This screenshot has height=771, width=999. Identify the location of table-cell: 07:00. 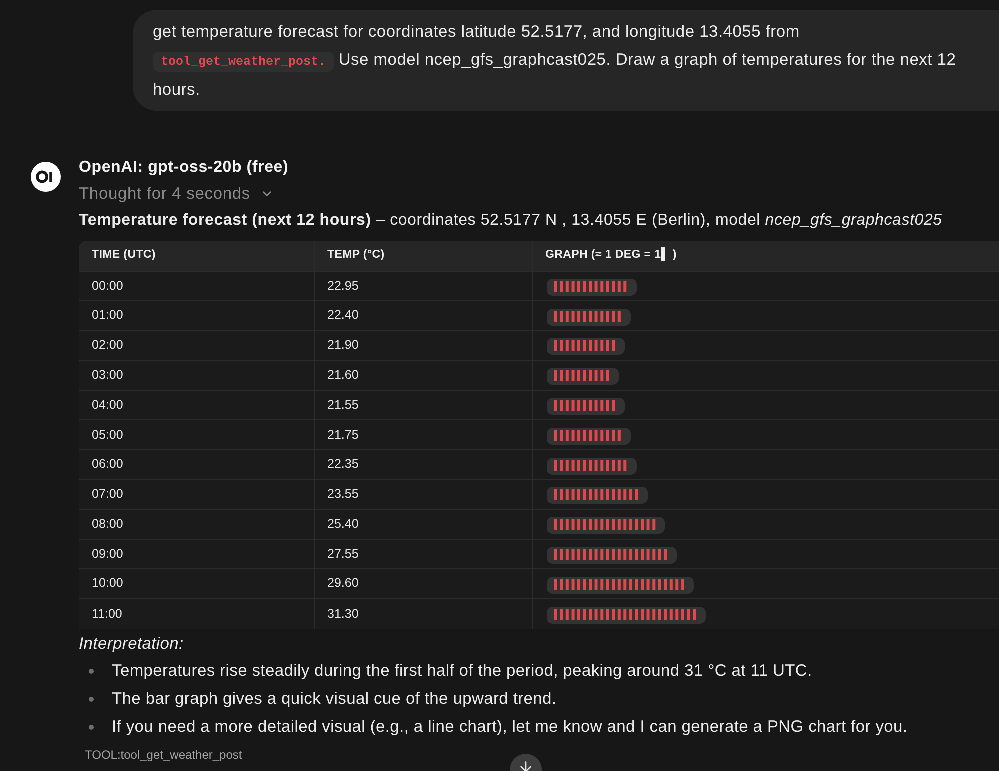
(196, 495).